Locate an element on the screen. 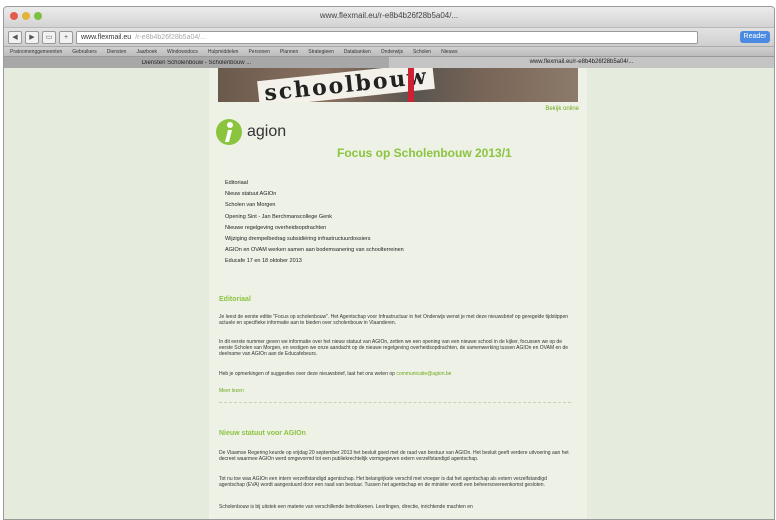  bookmark-item: Hulpmiddelen is located at coordinates (223, 52).